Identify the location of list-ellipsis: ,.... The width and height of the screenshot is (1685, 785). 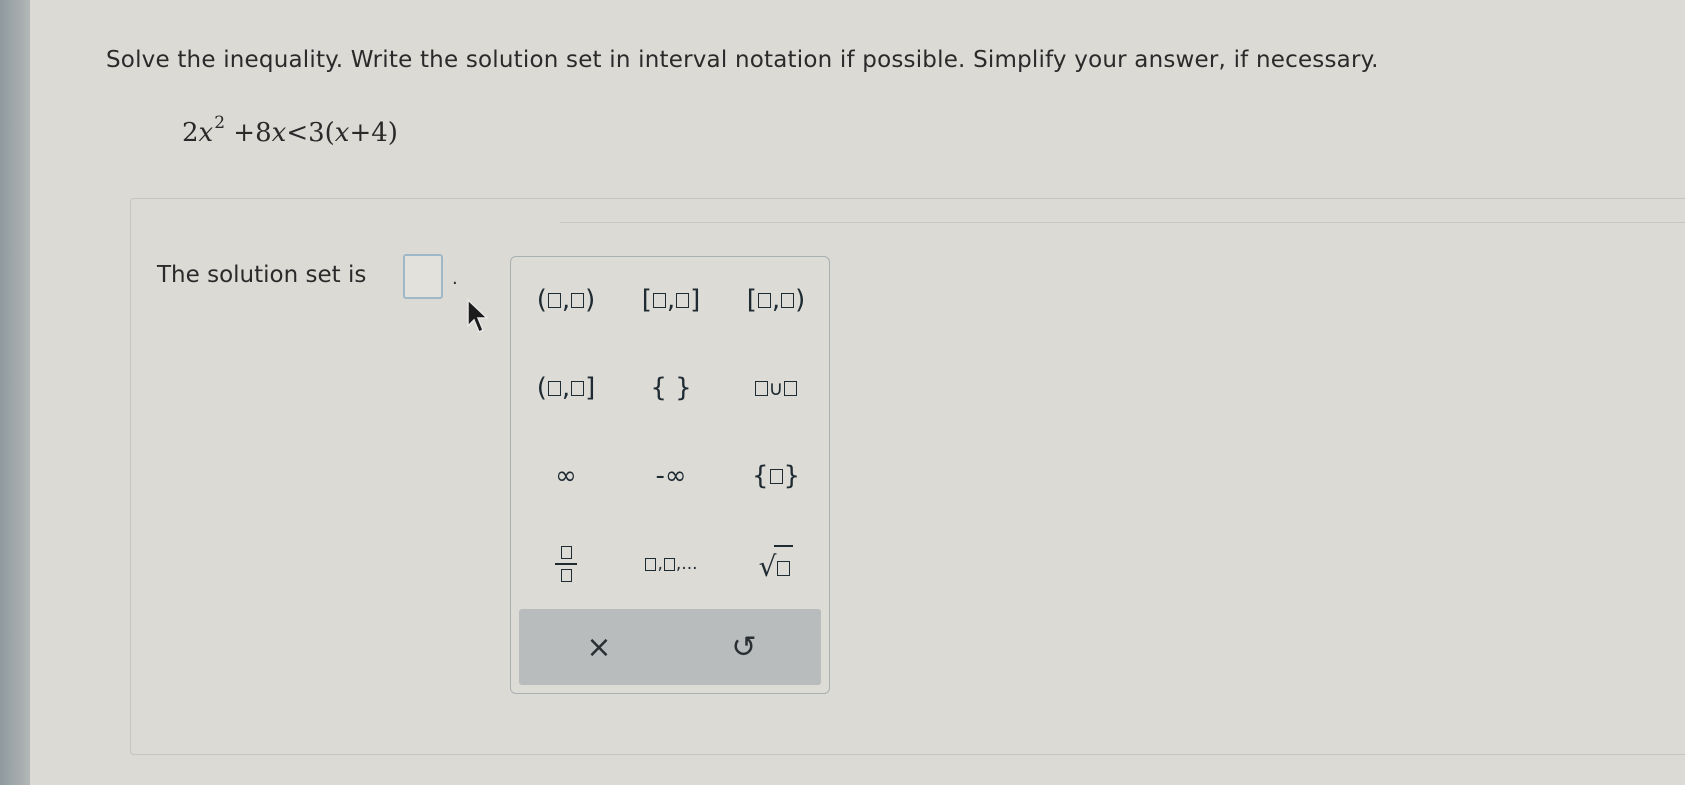
(686, 564).